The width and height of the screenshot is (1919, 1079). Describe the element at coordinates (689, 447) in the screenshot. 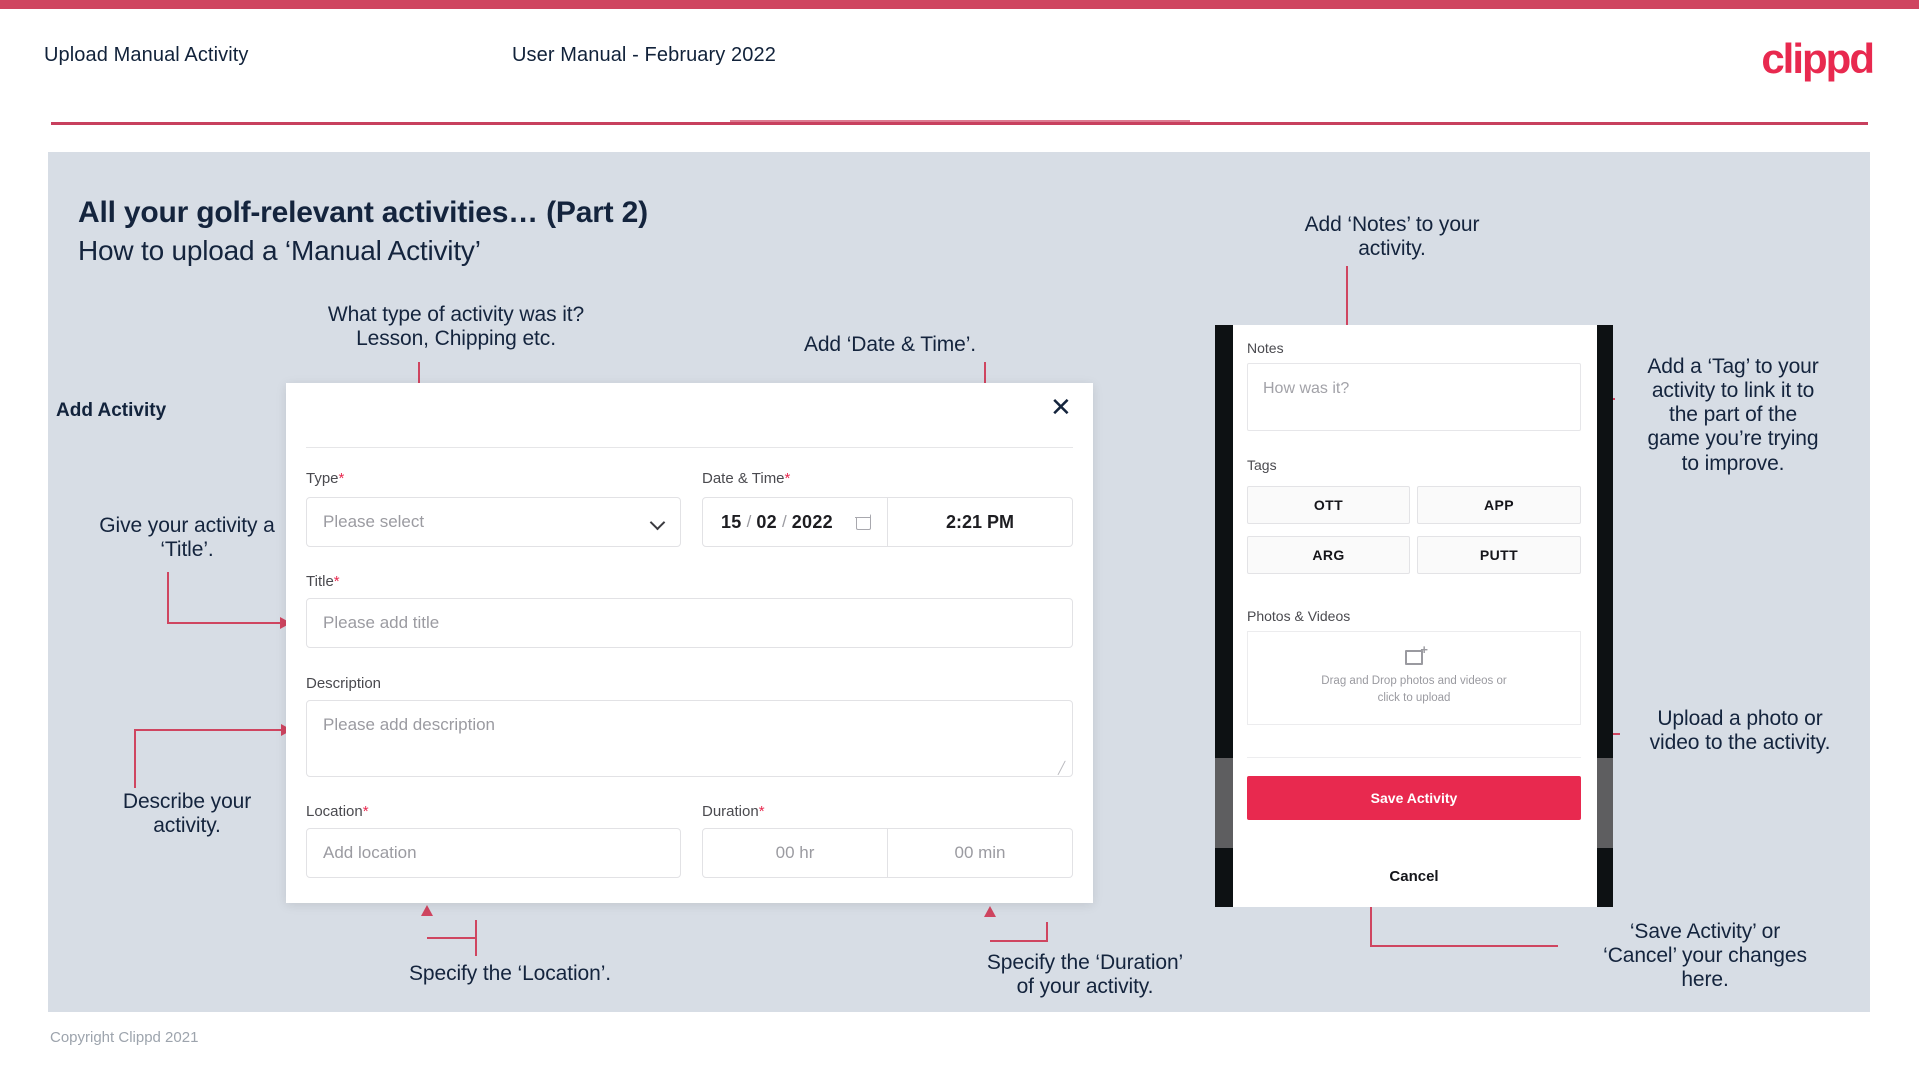

I see `dialog-divider` at that location.